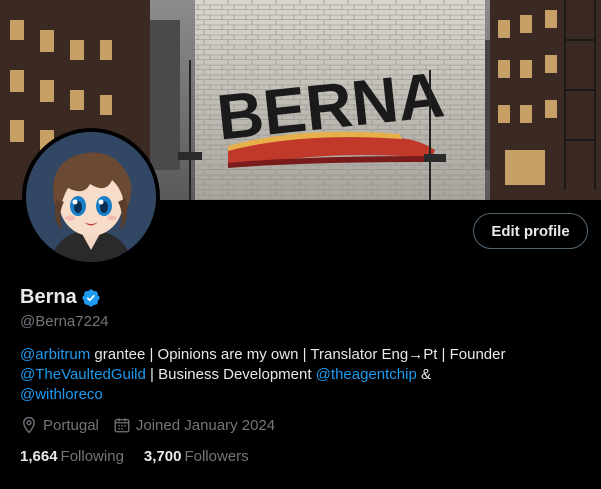 The height and width of the screenshot is (489, 601). I want to click on user-handle: @Berna7224, so click(64, 321).